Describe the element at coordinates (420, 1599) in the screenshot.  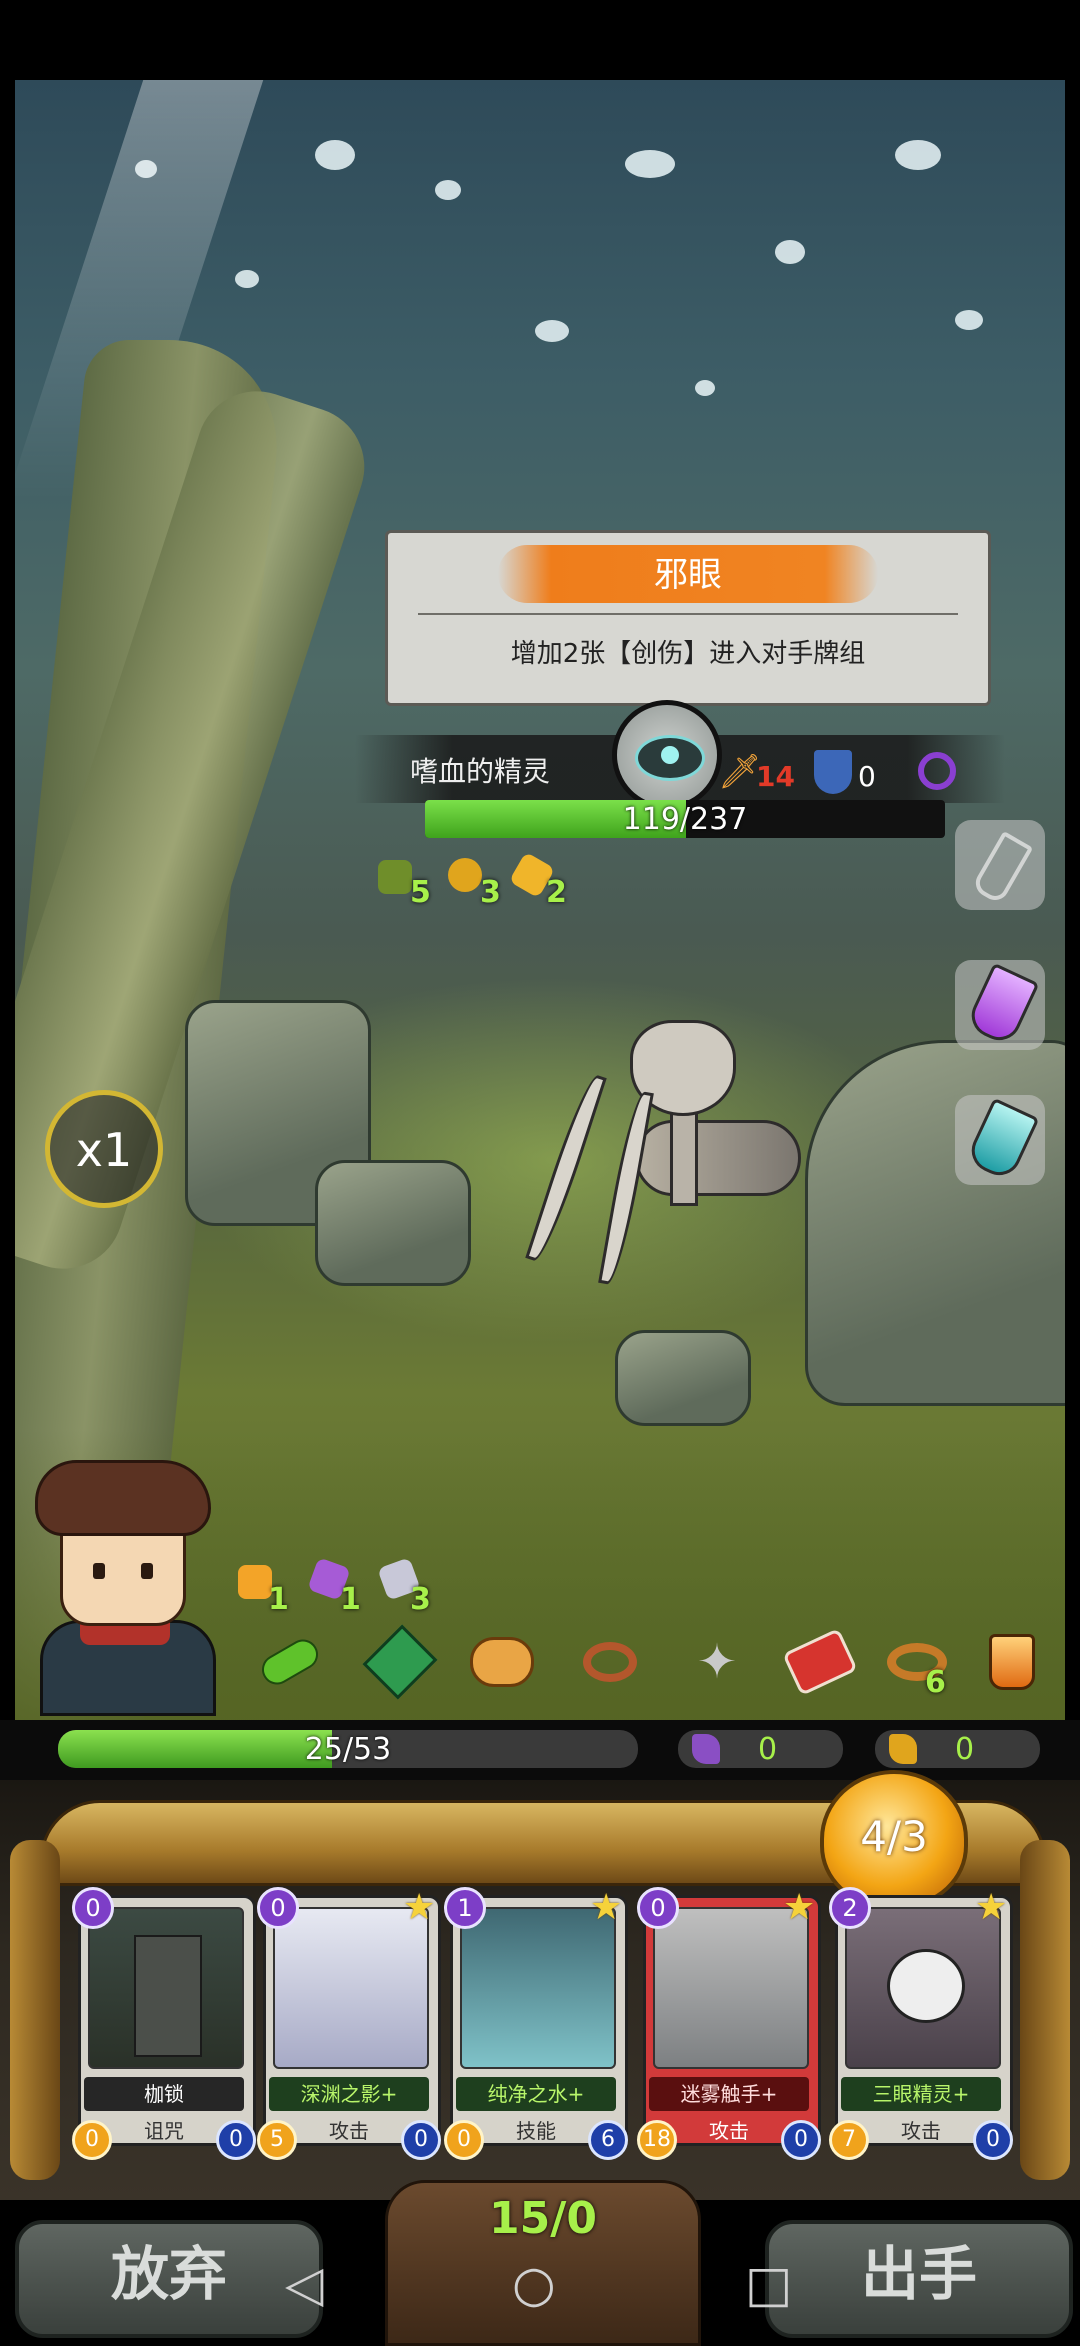
I see `player-buff-value: 3` at that location.